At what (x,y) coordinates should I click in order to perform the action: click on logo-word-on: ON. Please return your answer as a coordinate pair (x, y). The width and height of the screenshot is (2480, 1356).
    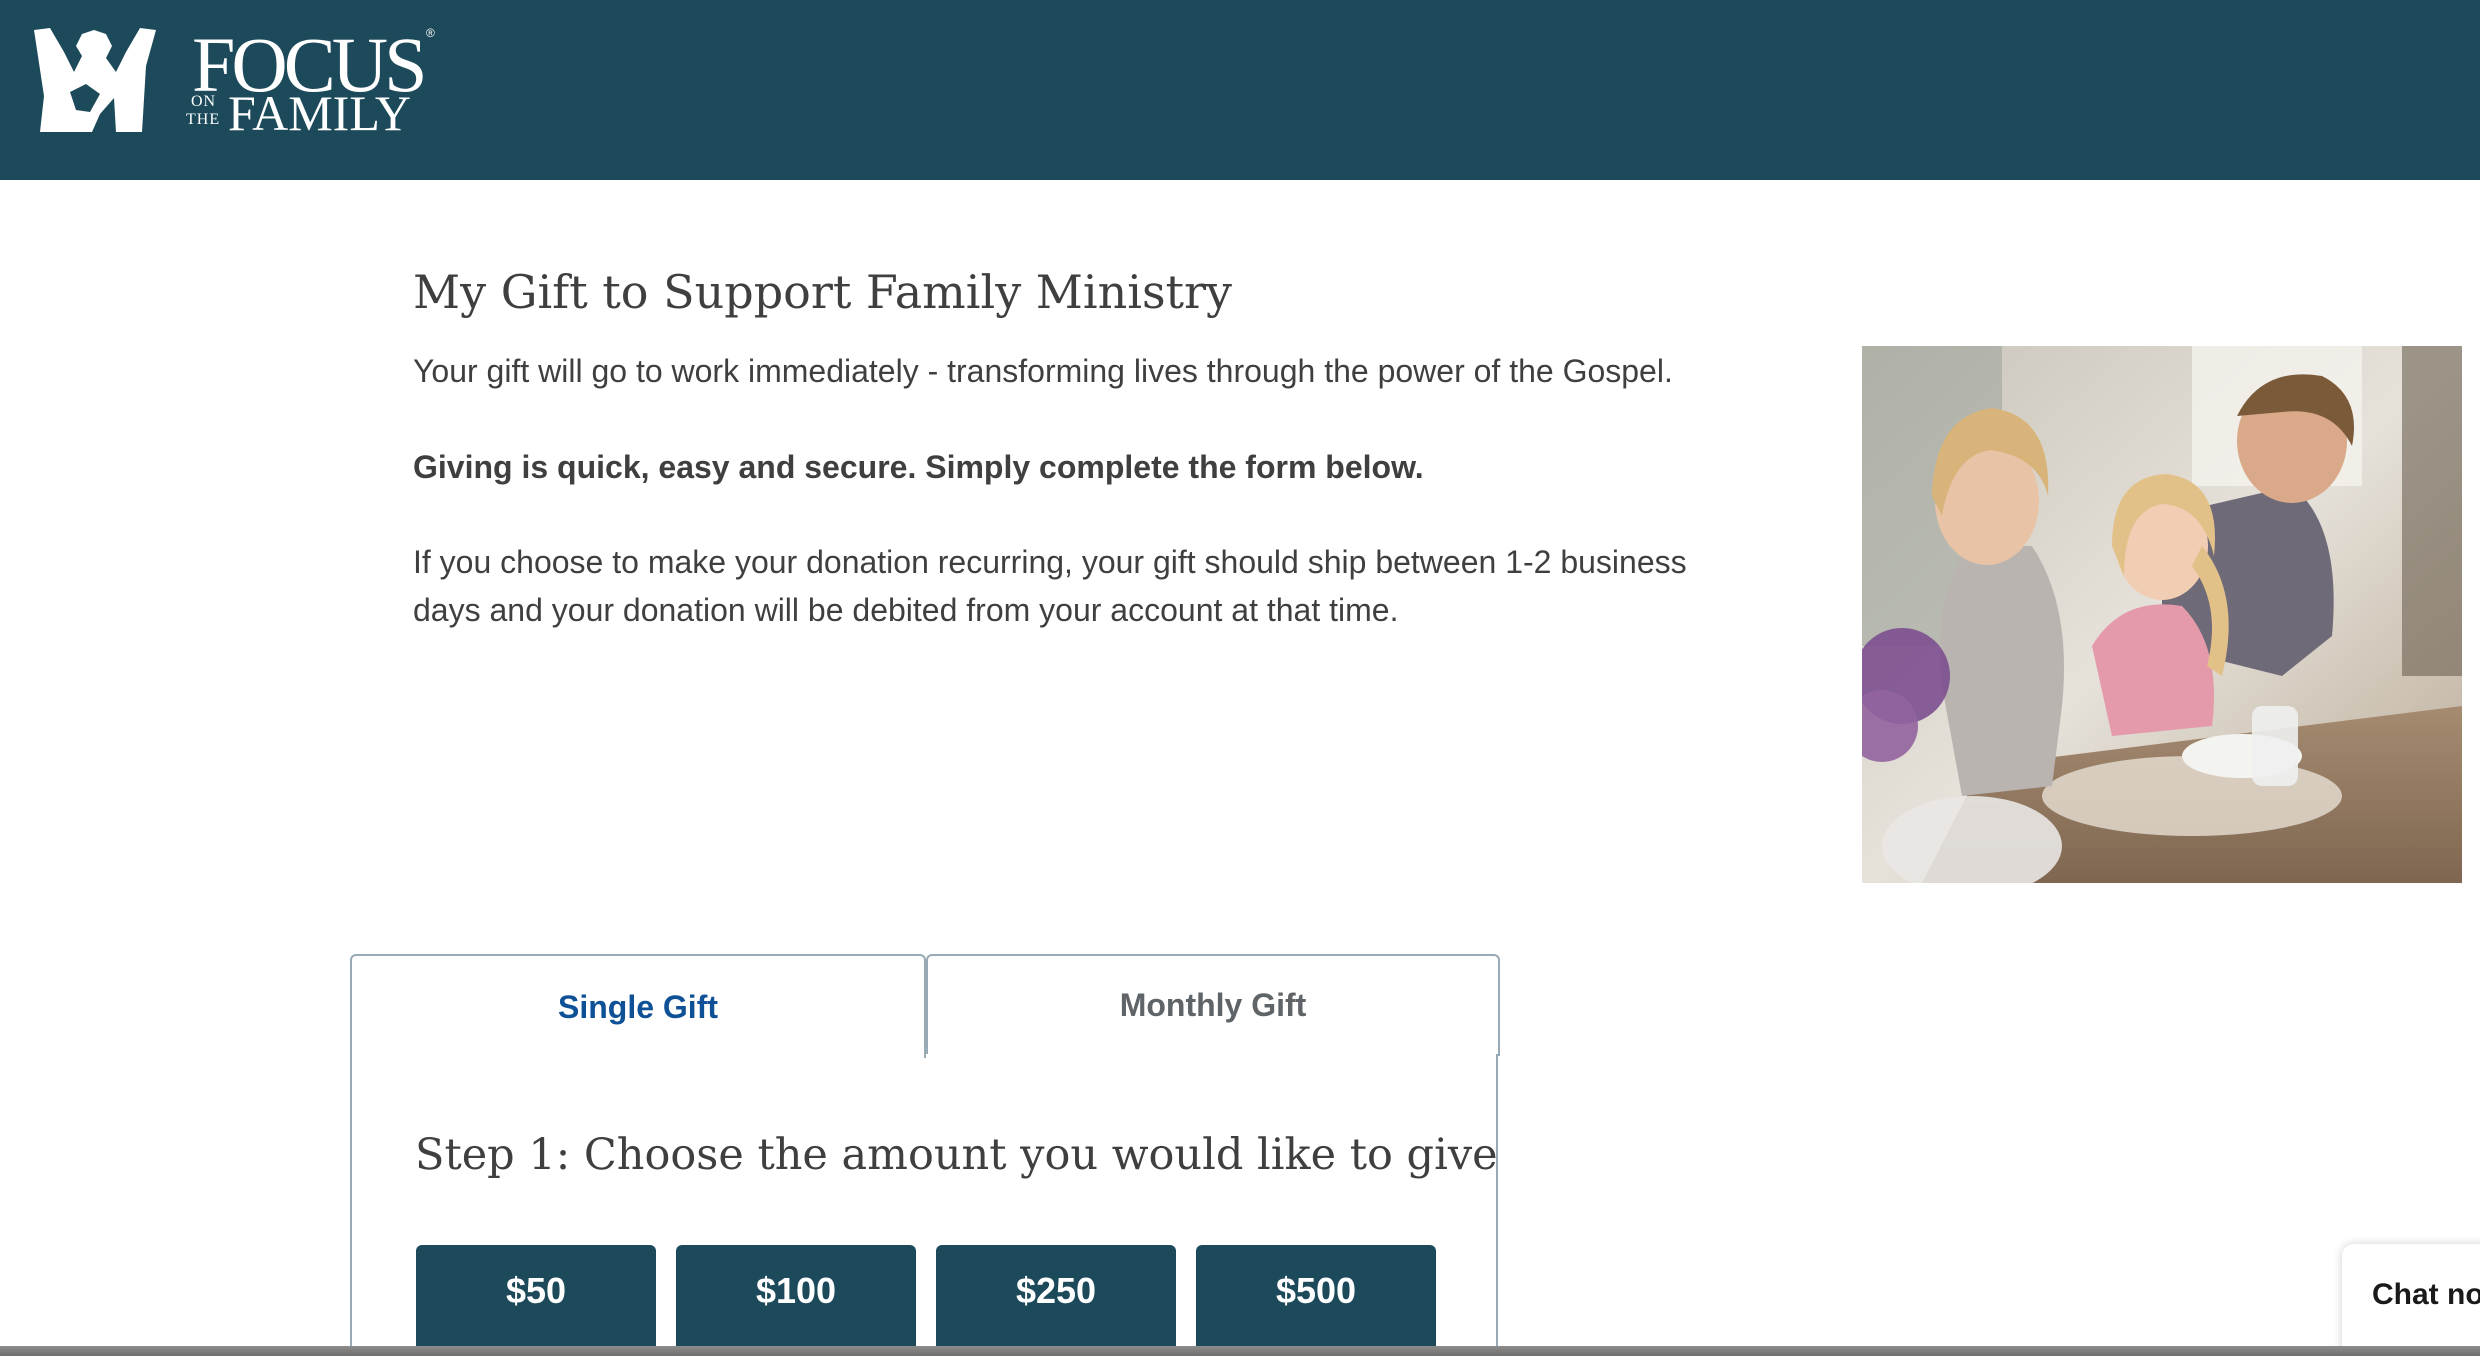
    Looking at the image, I should click on (204, 101).